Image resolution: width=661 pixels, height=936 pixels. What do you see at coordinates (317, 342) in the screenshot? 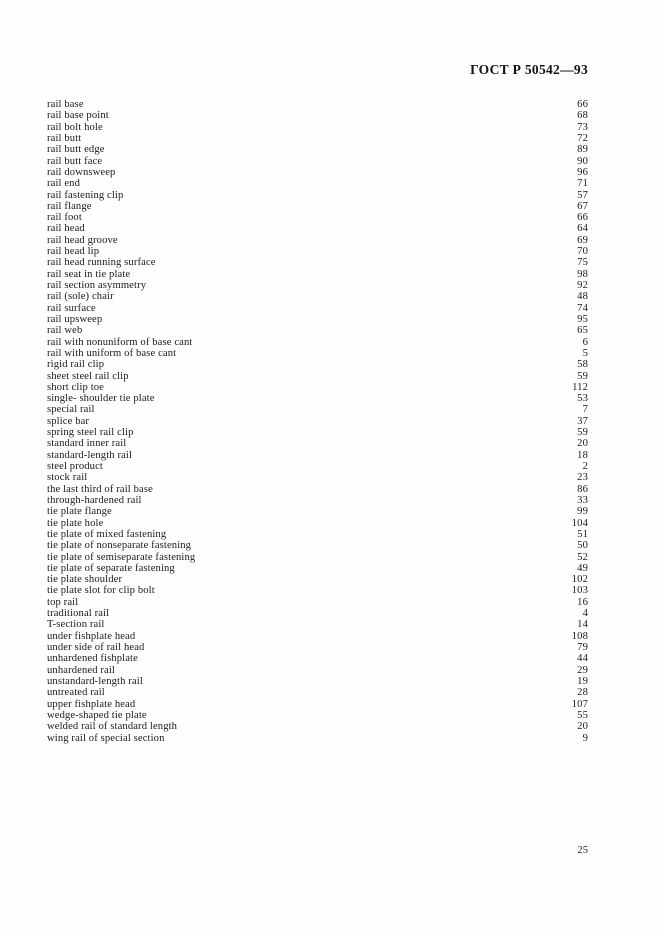
I see `index-entry: rail with nonuniform of base cant 6` at bounding box center [317, 342].